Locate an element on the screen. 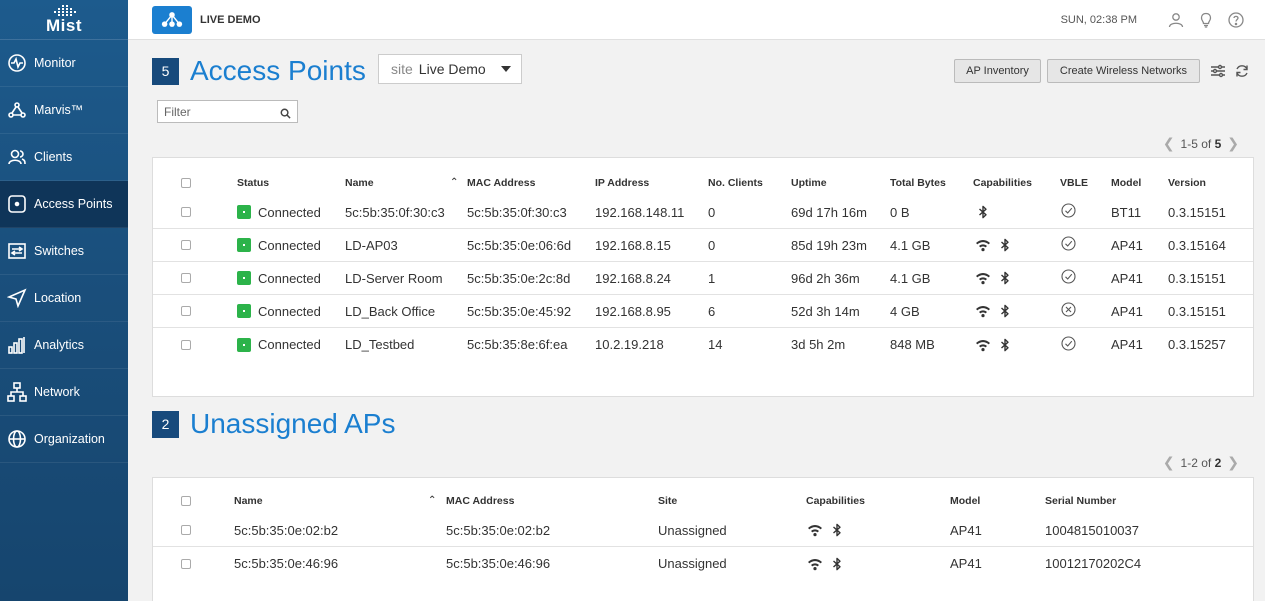 The width and height of the screenshot is (1265, 601). col-clients: No. Clients is located at coordinates (735, 182).